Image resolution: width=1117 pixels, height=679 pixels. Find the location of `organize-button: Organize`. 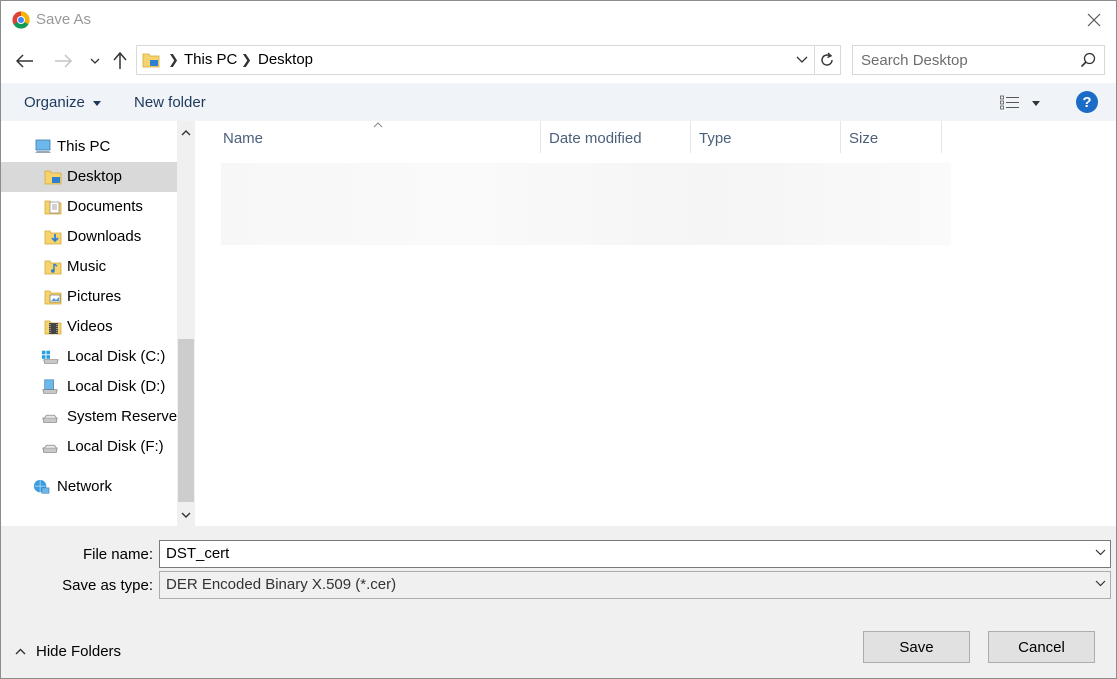

organize-button: Organize is located at coordinates (63, 102).